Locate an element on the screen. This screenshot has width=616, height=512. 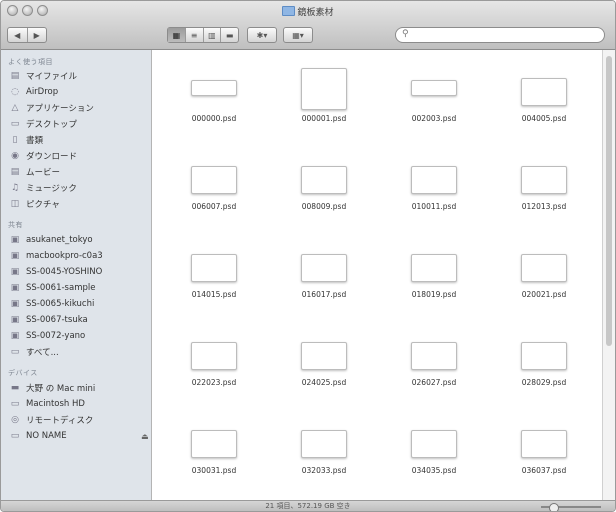
sidebar-item-movies: ▤ ムービー is located at coordinates (34, 172).